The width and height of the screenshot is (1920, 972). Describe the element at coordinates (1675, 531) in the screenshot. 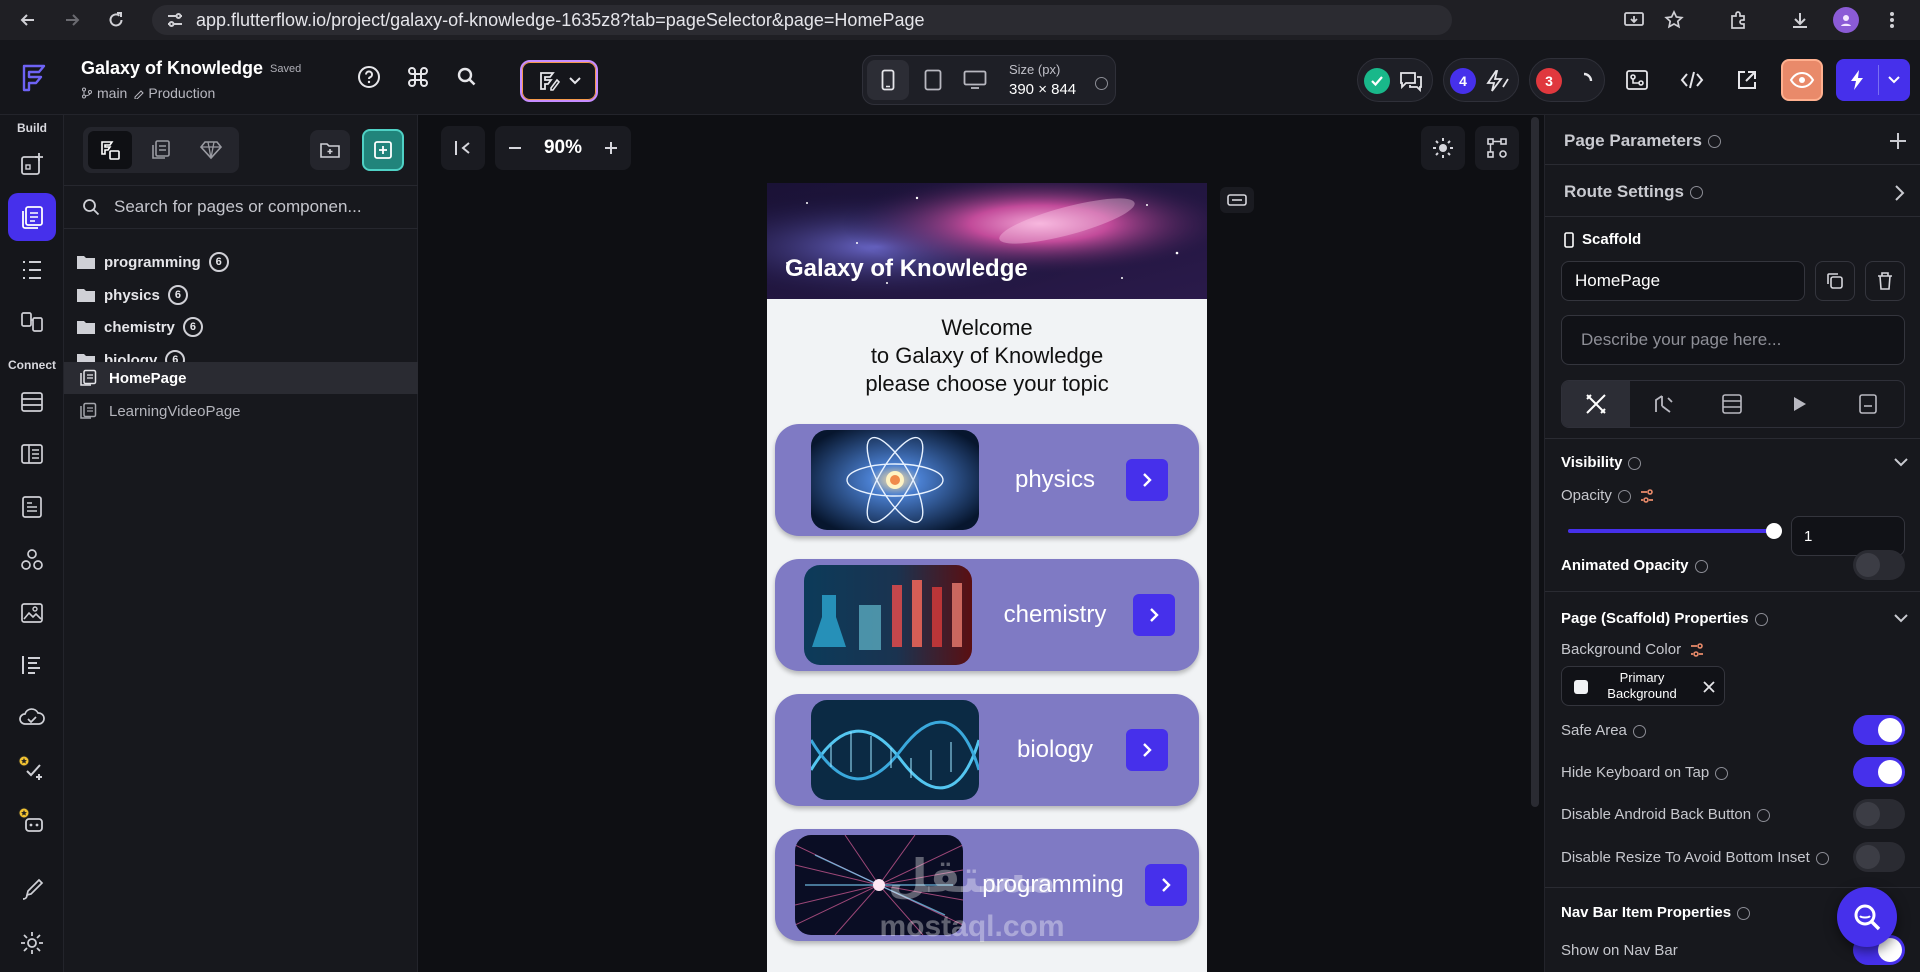

I see `opacity-slider` at that location.